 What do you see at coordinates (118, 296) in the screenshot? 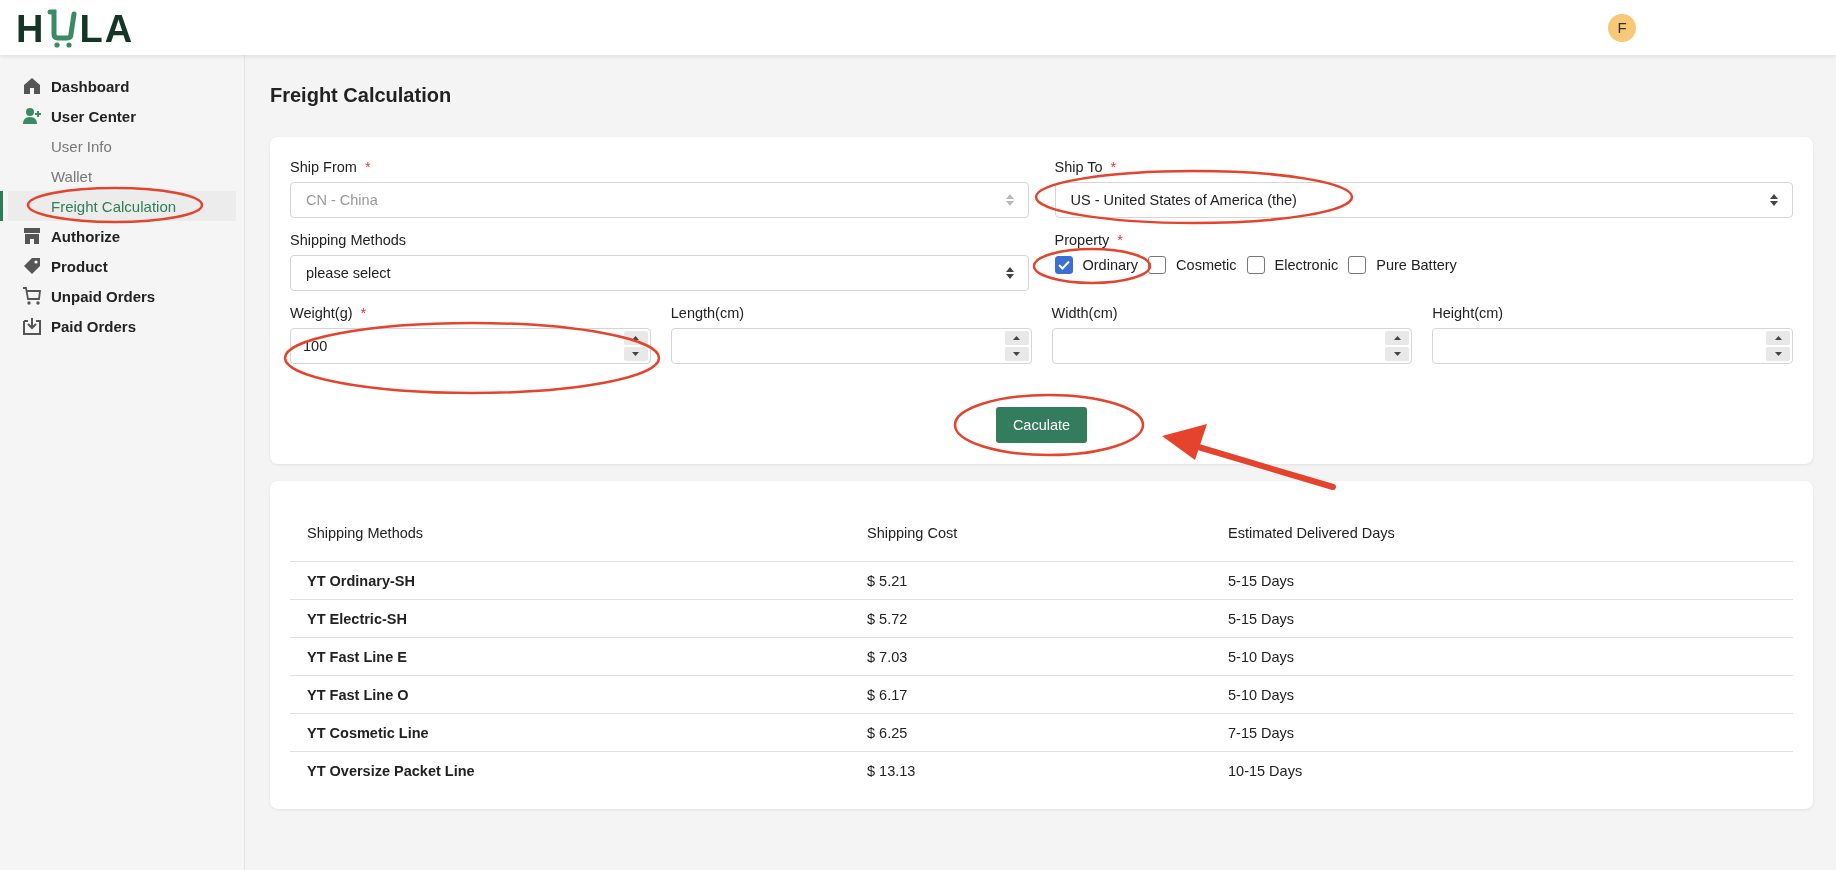
I see `sidebar-item: Unpaid Orders` at bounding box center [118, 296].